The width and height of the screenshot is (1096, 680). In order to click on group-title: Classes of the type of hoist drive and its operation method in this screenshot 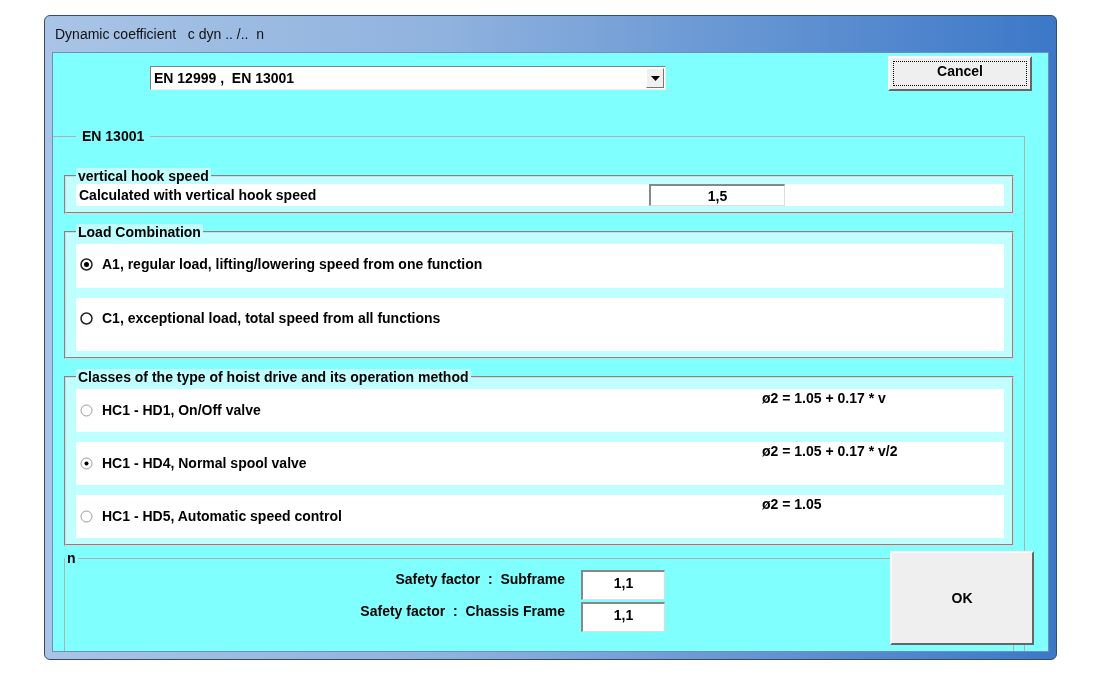, I will do `click(273, 377)`.